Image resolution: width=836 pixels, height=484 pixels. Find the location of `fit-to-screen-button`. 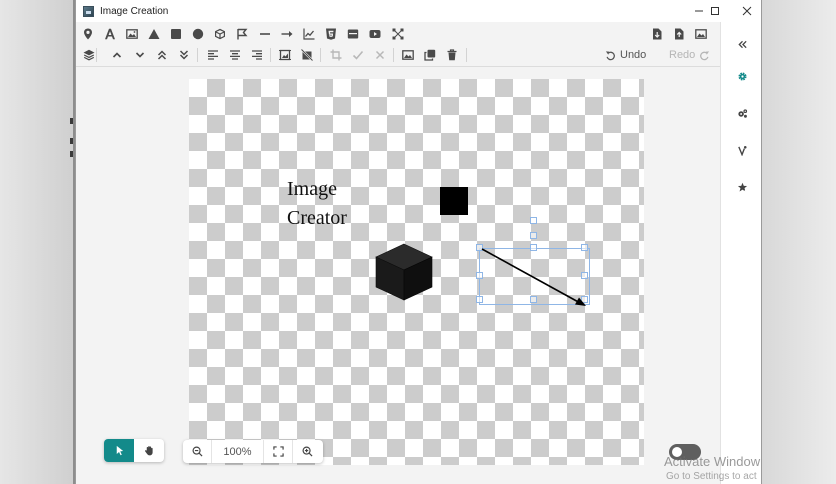

fit-to-screen-button is located at coordinates (278, 451).